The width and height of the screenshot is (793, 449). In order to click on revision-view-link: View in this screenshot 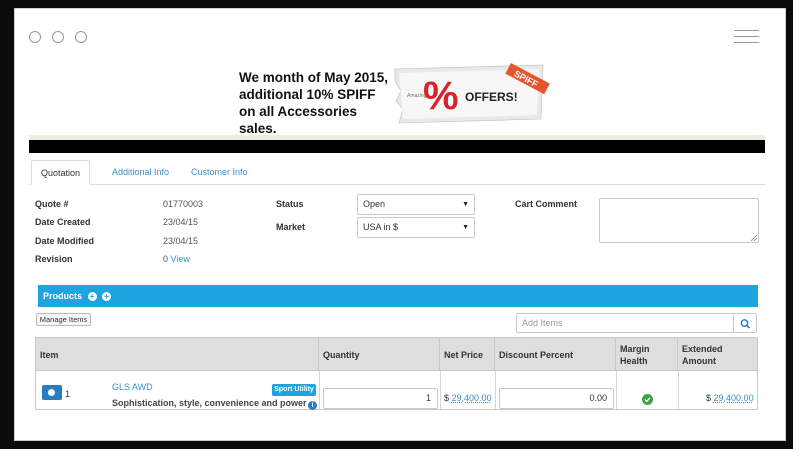, I will do `click(180, 259)`.